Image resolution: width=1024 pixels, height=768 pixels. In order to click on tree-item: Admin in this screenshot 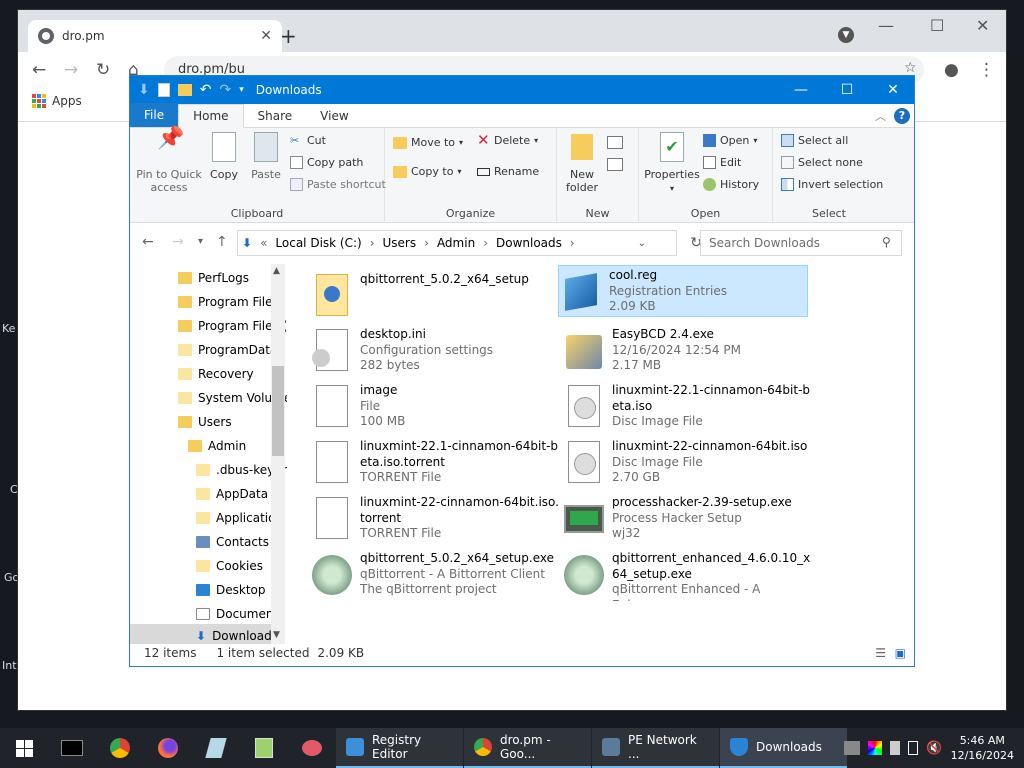, I will do `click(217, 446)`.